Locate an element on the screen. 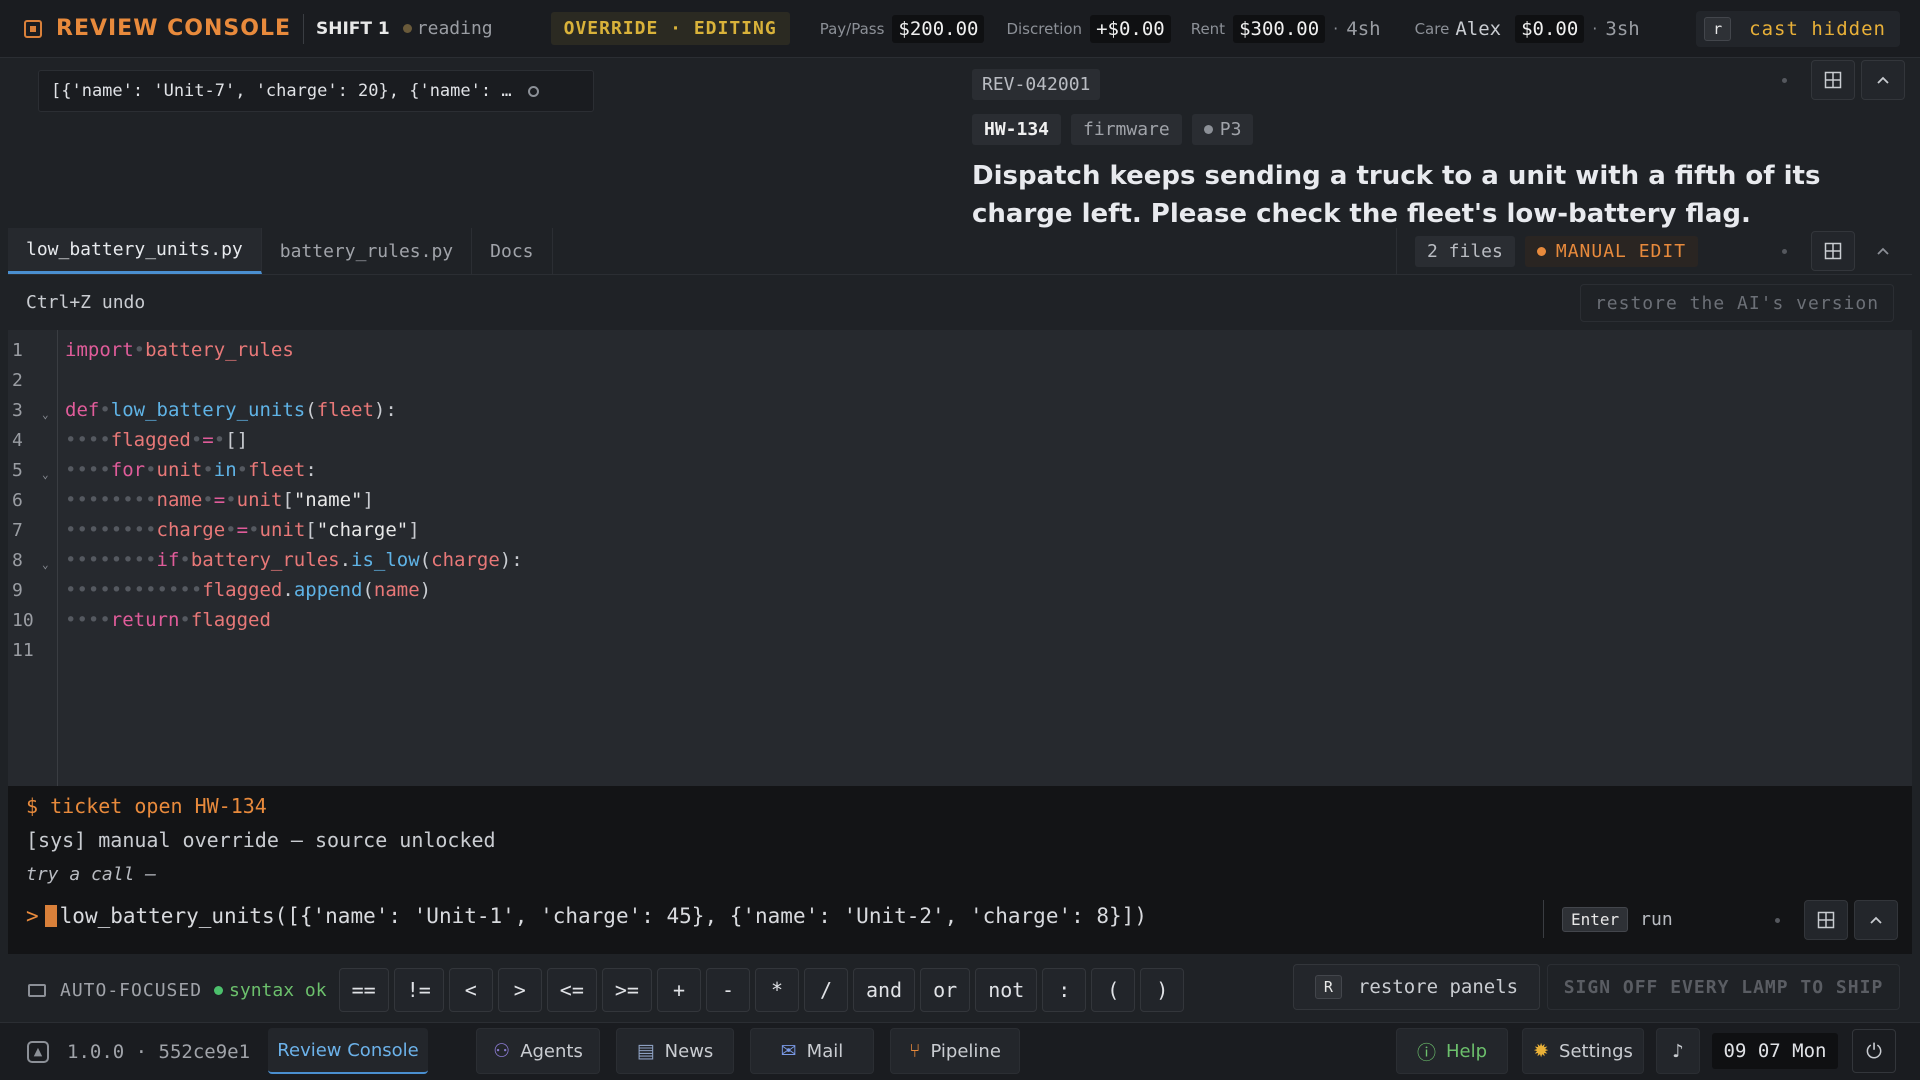  app-label: Agents is located at coordinates (551, 1051).